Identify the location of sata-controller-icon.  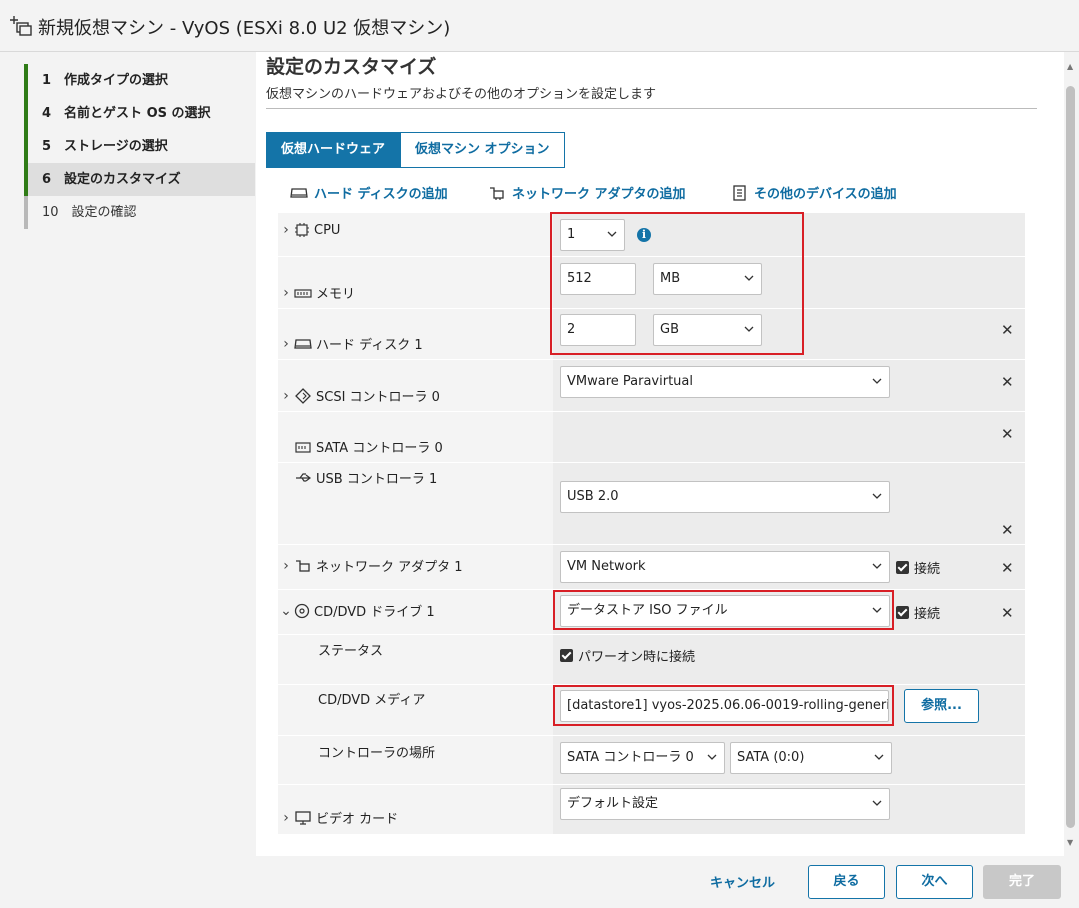
(303, 447).